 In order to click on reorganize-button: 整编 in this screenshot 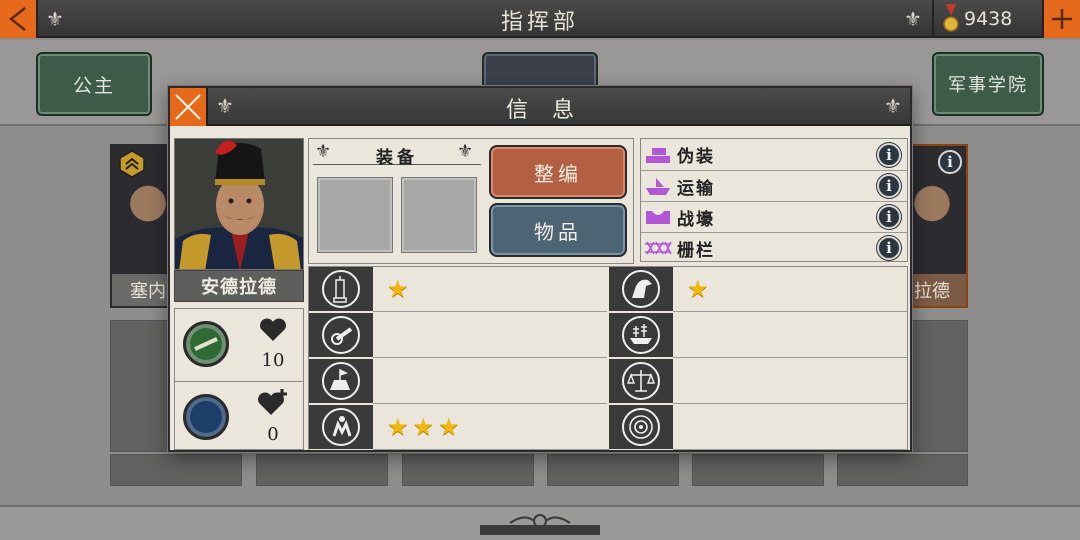, I will do `click(558, 172)`.